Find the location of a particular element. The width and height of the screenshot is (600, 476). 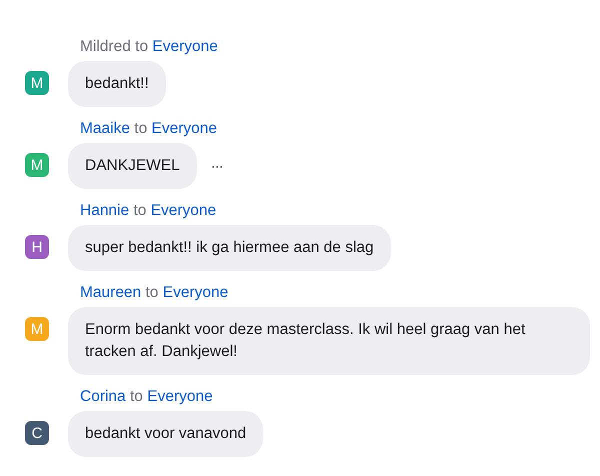

message-bubble: Enorm bedankt voor deze masterclass. Ik wil heel graag van het tracken af. Dankjewel! is located at coordinates (329, 341).